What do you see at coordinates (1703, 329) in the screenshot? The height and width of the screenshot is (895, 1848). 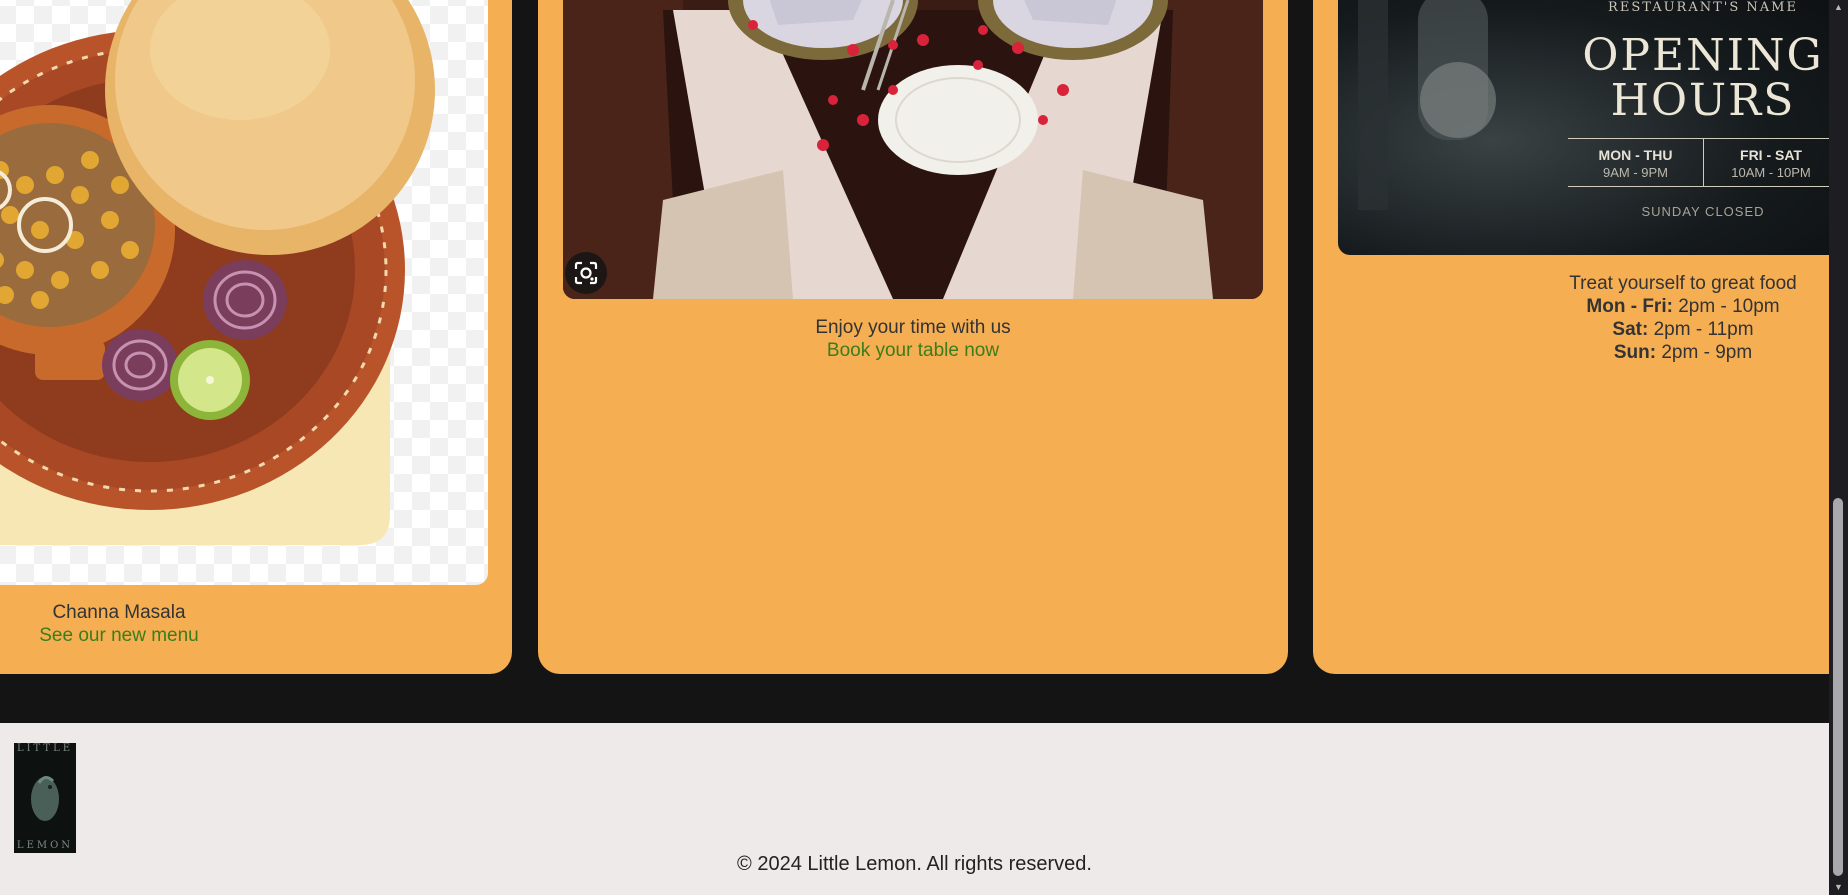 I see `hours-time: 2pm - 11pm` at bounding box center [1703, 329].